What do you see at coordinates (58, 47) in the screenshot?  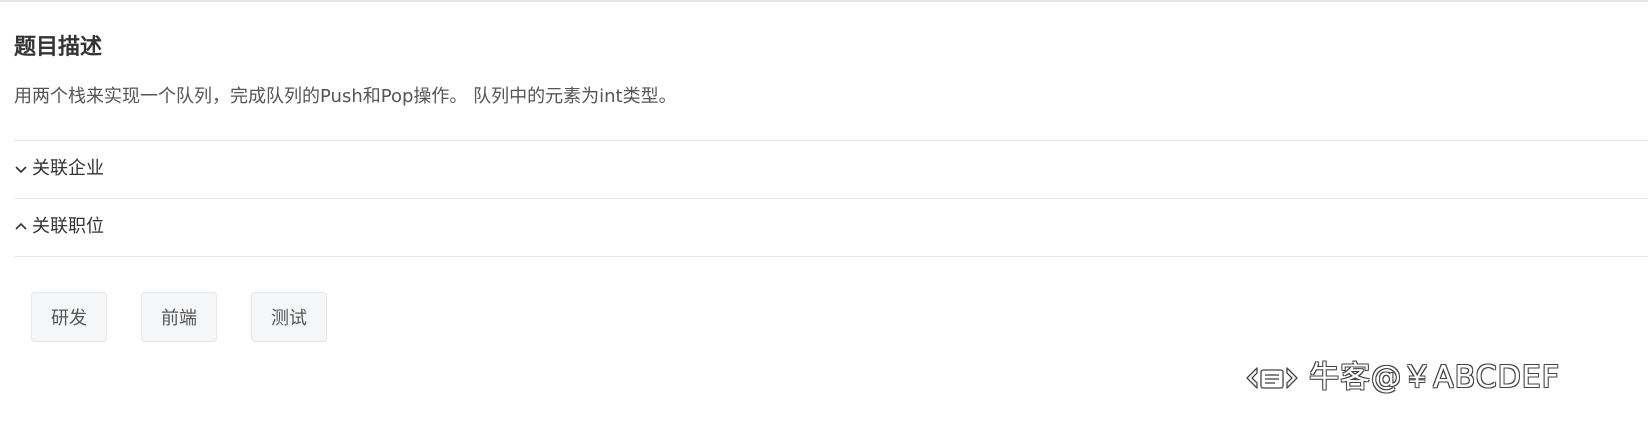 I see `problem-heading: 题目描述` at bounding box center [58, 47].